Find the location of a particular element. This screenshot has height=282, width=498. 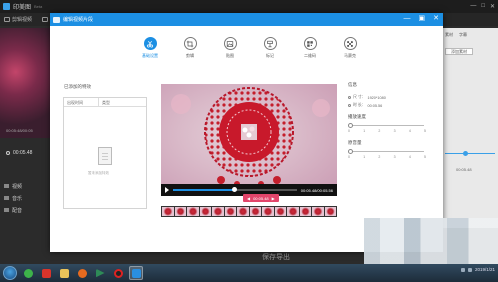

marker-time: 00:05.48 is located at coordinates (261, 198).